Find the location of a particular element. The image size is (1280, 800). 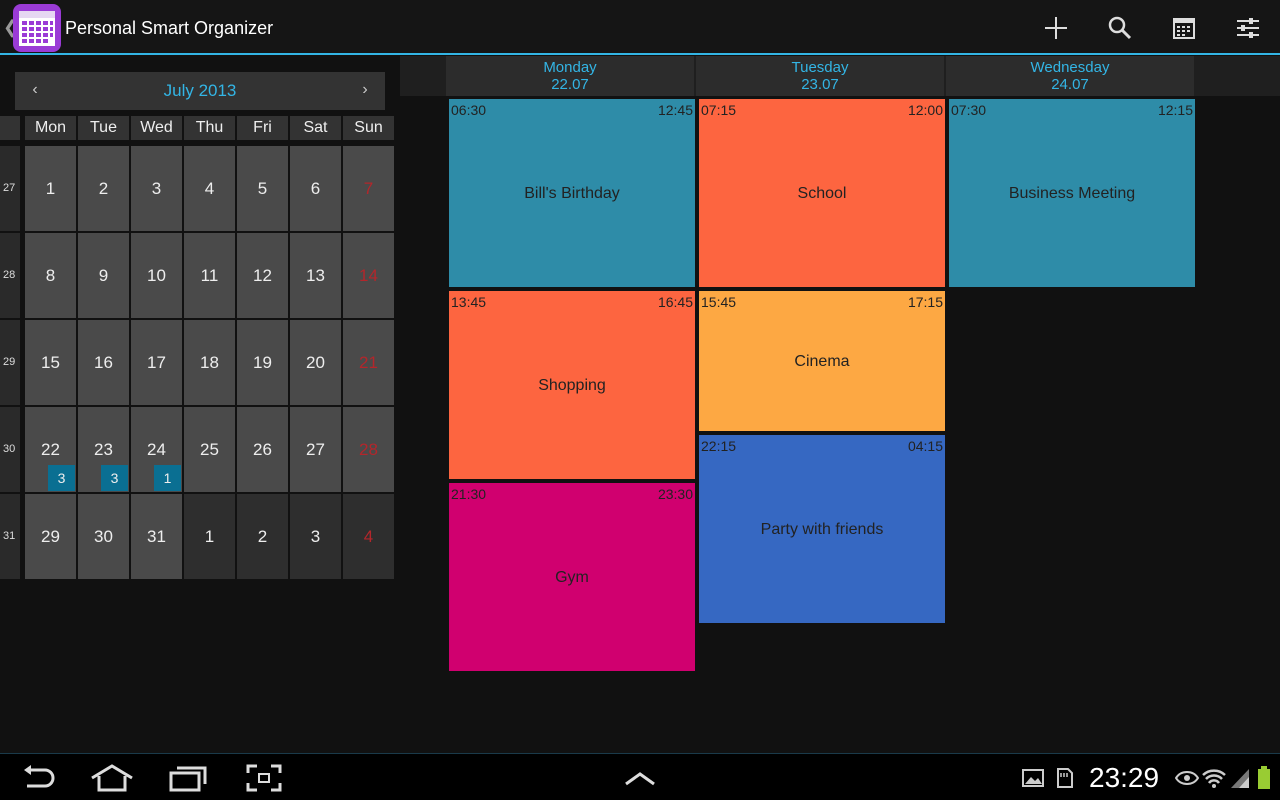

day-number: 20 is located at coordinates (315, 362).